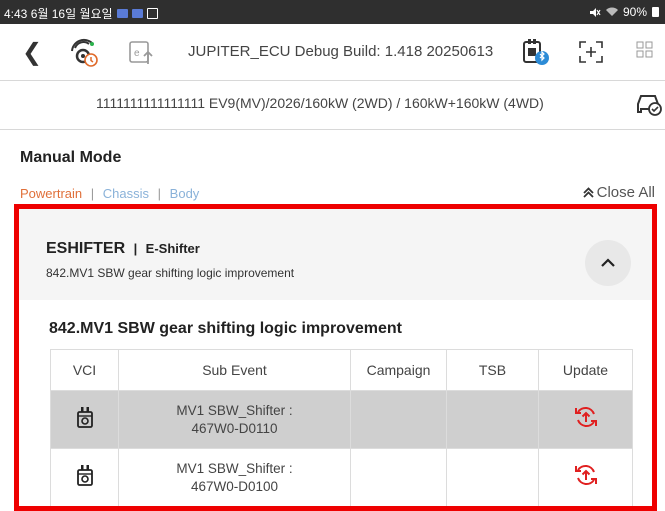 The width and height of the screenshot is (665, 511). Describe the element at coordinates (85, 55) in the screenshot. I see `ecu-settings-icon` at that location.